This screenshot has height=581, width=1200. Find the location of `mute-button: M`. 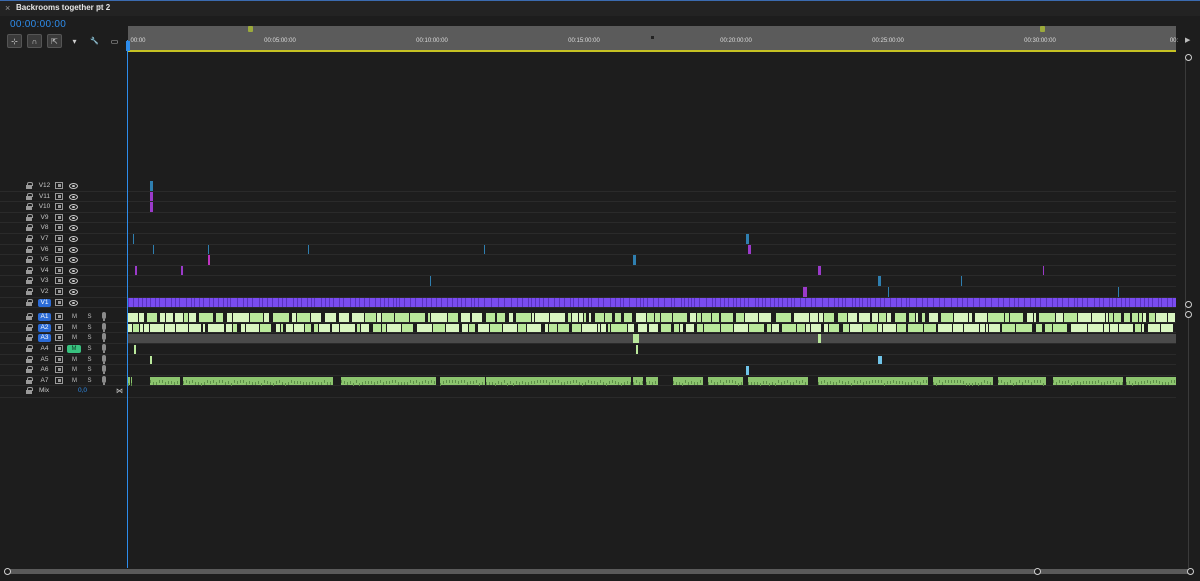

mute-button: M is located at coordinates (74, 360).